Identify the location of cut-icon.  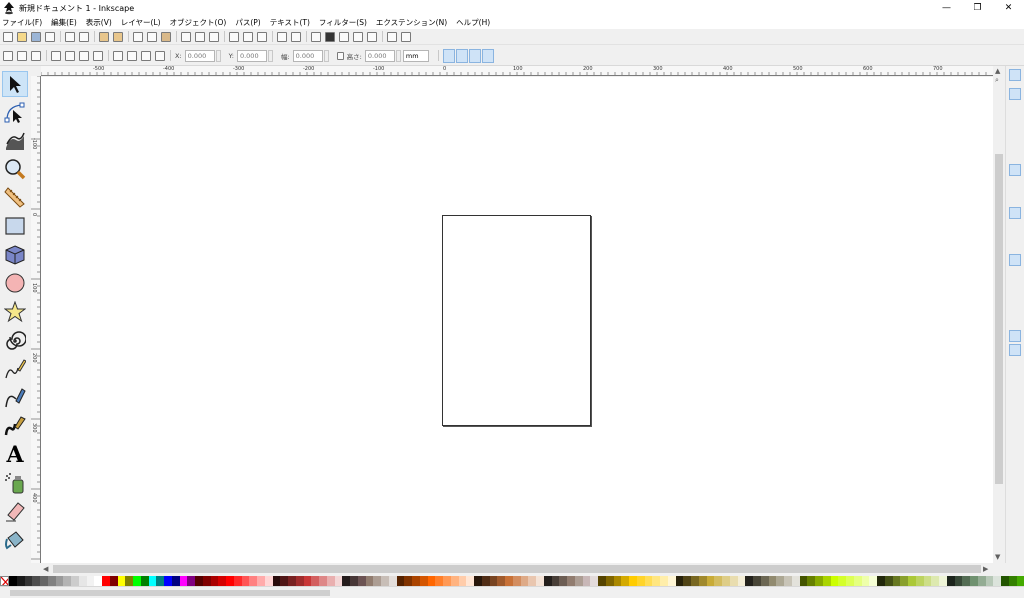
(152, 36).